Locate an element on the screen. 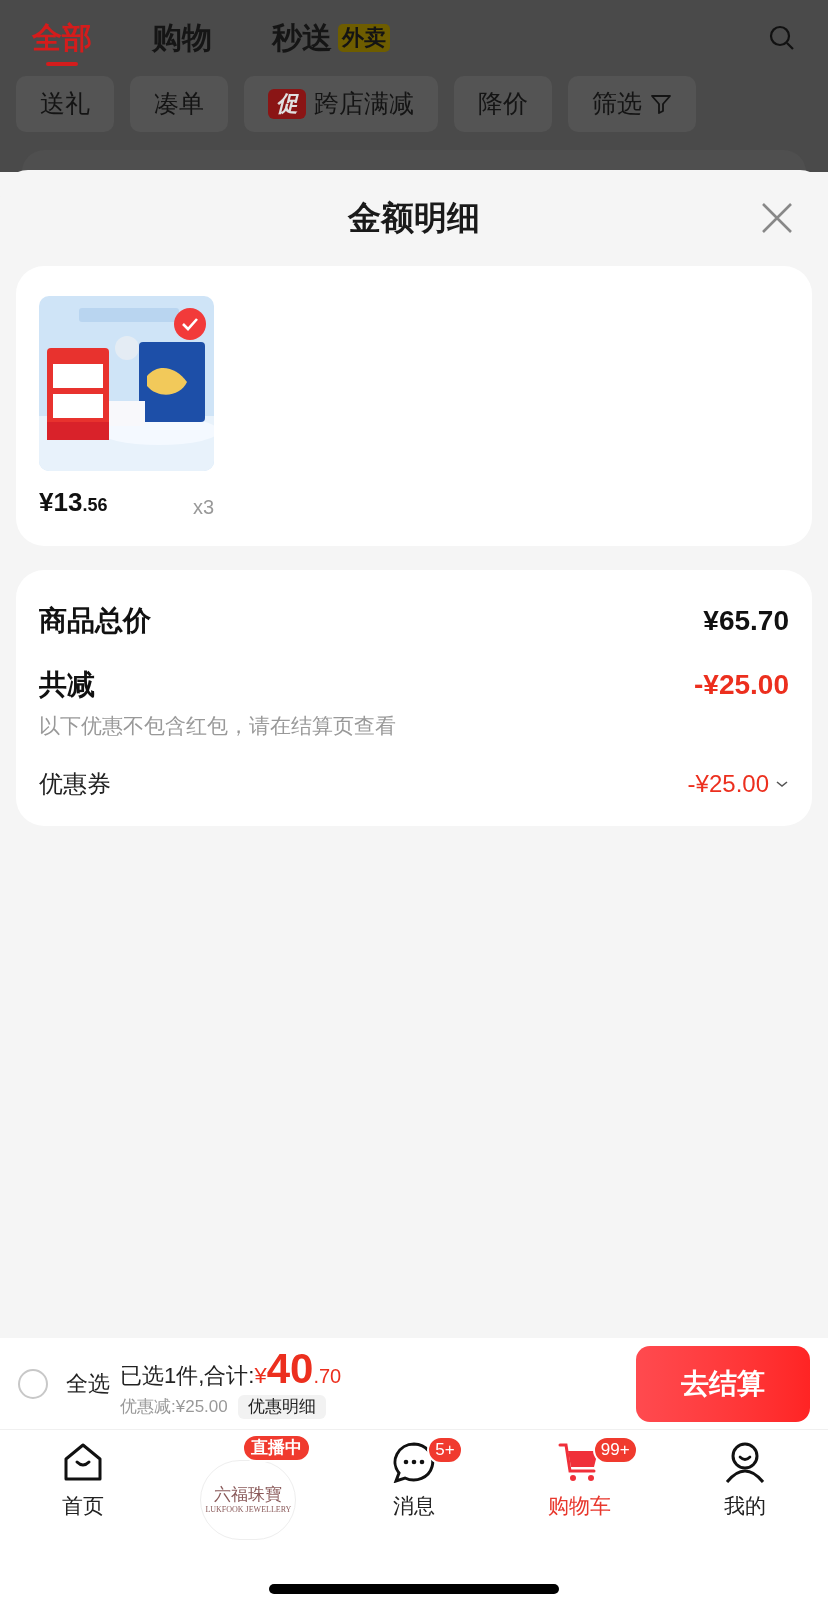 This screenshot has width=828, height=1608. count-badge: 99+ is located at coordinates (615, 1450).